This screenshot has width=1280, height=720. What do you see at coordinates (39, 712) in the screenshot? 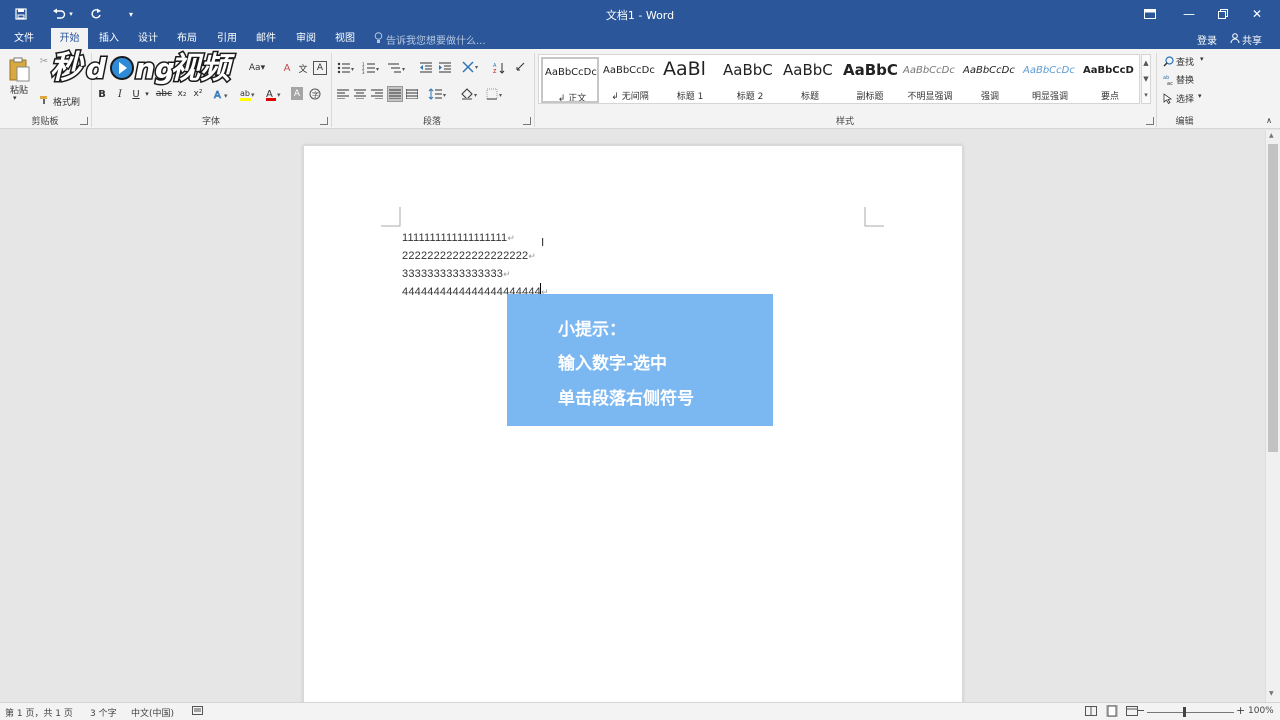
I see `page-count: 第 1 页，共 1 页` at bounding box center [39, 712].